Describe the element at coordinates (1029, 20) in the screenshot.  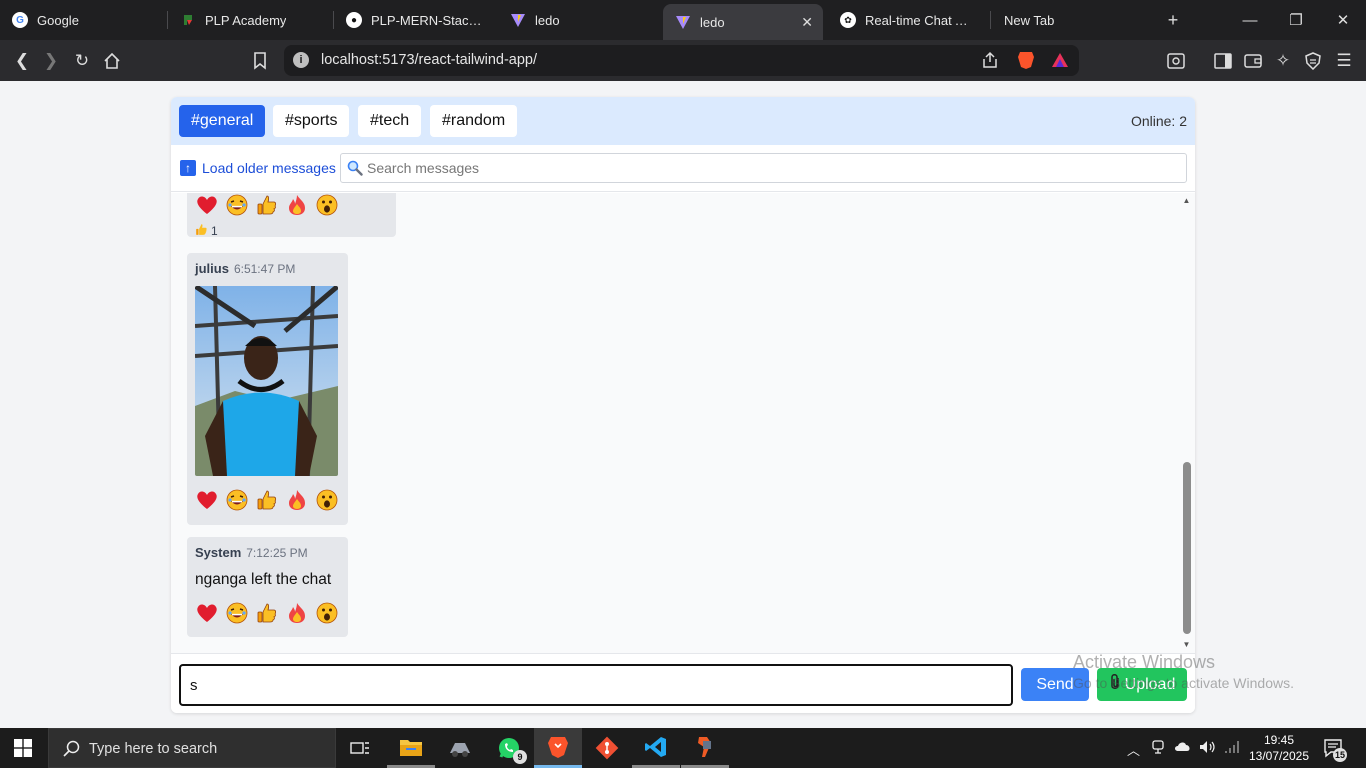
I see `tab-label: New Tab` at that location.